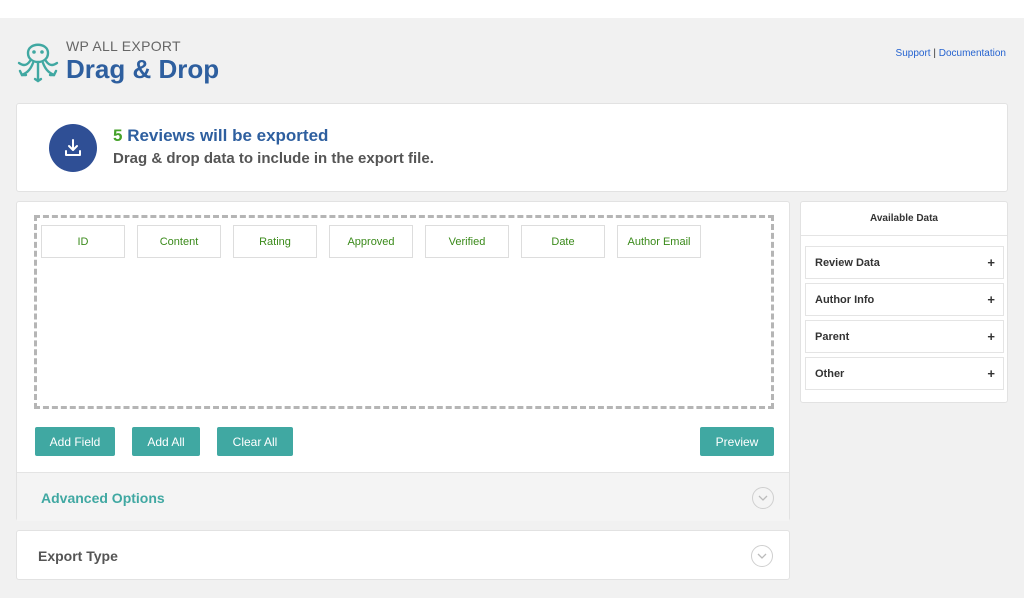 The width and height of the screenshot is (1024, 614). What do you see at coordinates (73, 148) in the screenshot?
I see `download-icon` at bounding box center [73, 148].